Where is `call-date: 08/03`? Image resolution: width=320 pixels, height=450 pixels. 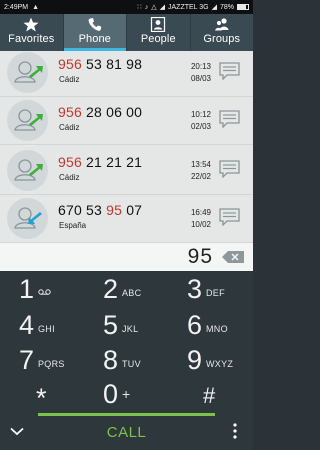
call-date: 08/03 is located at coordinates (200, 78).